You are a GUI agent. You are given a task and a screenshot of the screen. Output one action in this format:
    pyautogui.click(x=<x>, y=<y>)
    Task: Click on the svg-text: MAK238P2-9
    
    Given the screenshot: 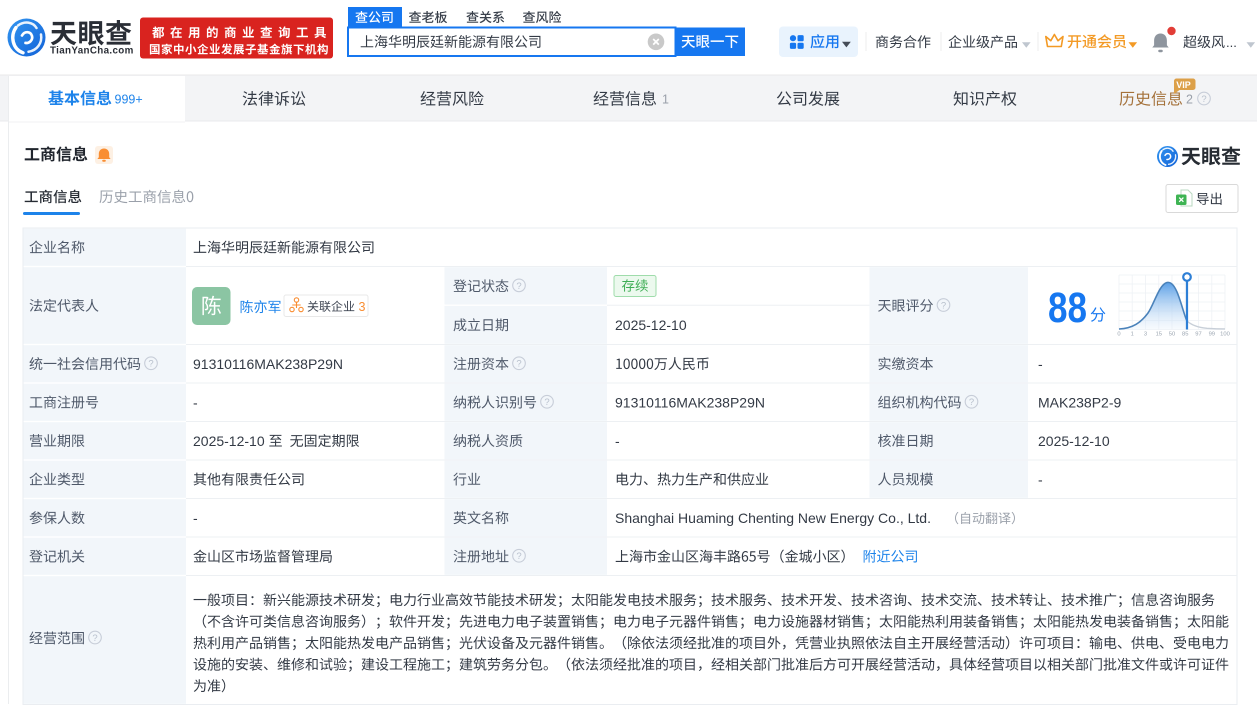 What is the action you would take?
    pyautogui.click(x=1079, y=402)
    